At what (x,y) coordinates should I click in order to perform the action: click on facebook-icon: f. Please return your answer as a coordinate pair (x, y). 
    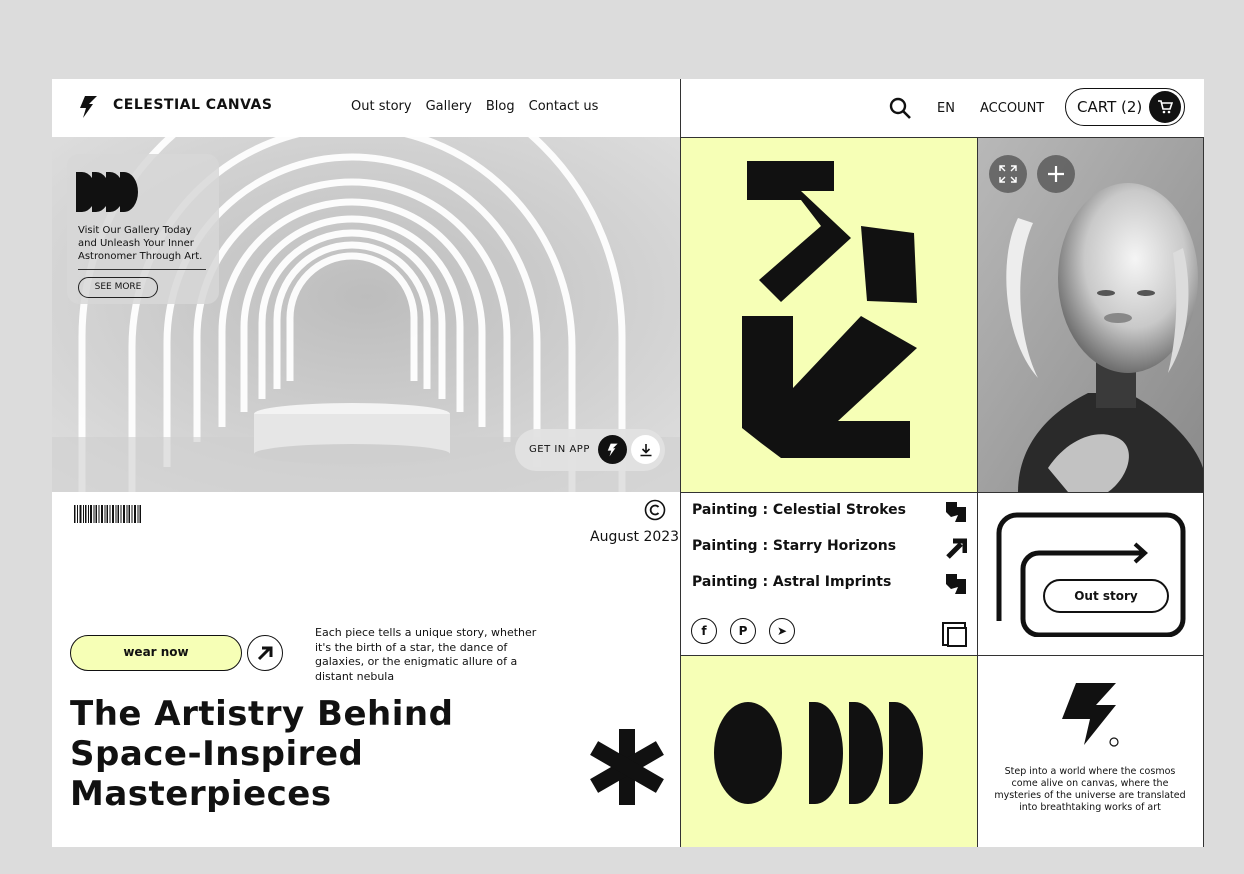
    Looking at the image, I should click on (704, 631).